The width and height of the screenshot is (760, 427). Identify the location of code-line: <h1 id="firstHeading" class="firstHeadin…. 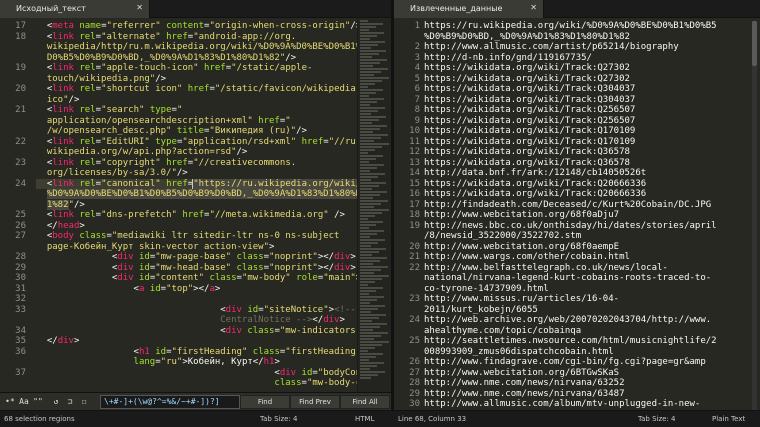
(213, 352).